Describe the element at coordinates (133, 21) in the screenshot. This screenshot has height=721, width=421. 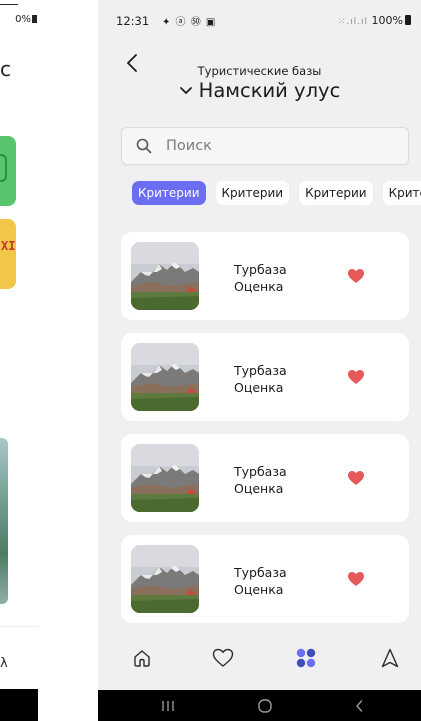
I see `status-time: 12:31` at that location.